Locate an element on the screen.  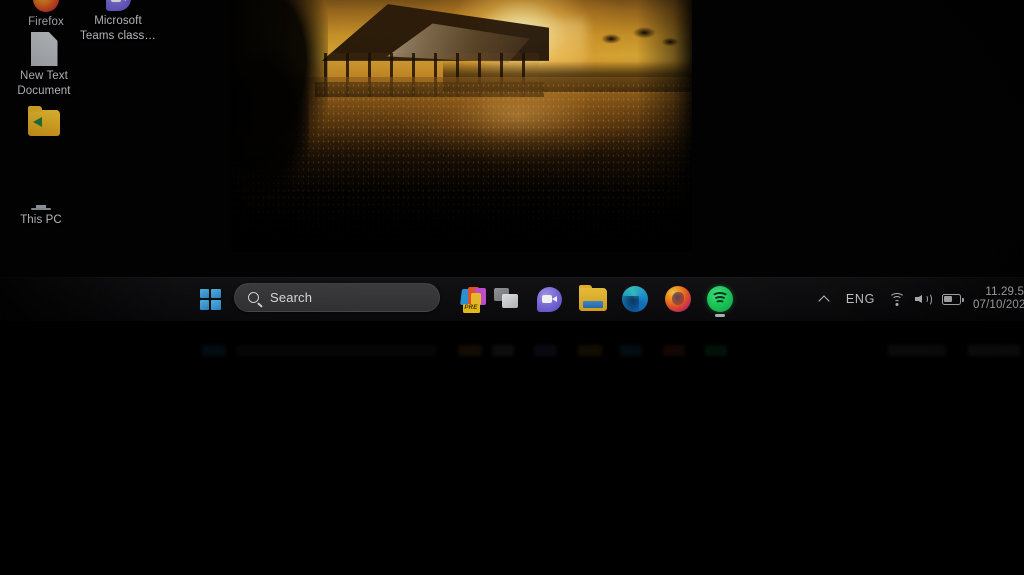
speaker-icon is located at coordinates (923, 299).